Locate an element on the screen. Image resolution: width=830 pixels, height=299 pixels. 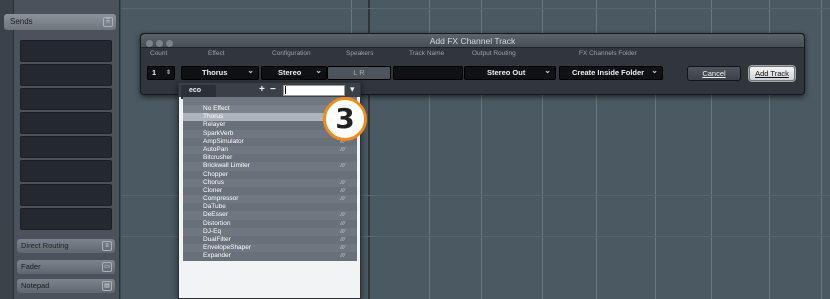
sends-section-header: Sends ⠿ is located at coordinates (60, 22).